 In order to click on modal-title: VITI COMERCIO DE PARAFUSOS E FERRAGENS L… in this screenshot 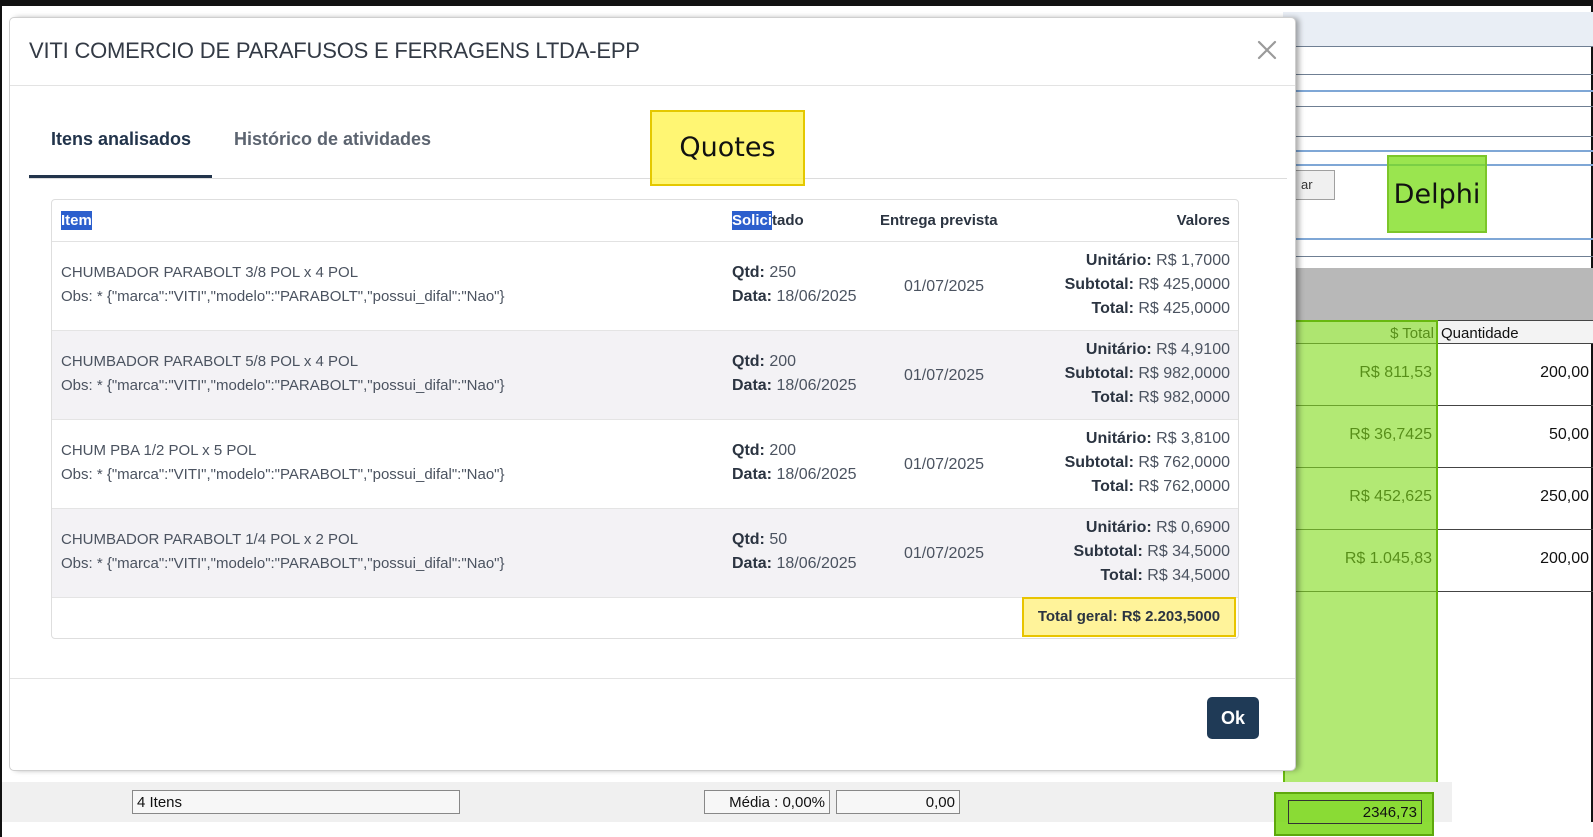, I will do `click(334, 50)`.